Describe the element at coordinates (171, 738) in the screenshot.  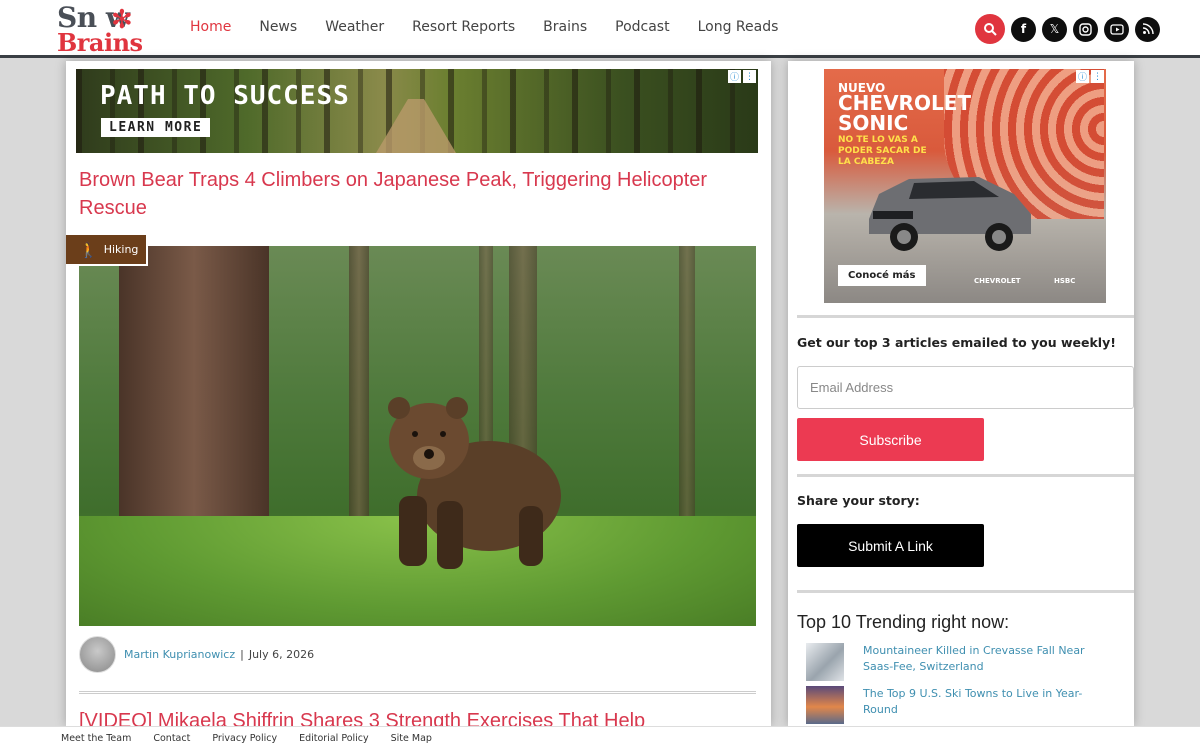
I see `footer-link-contact: Contact` at that location.